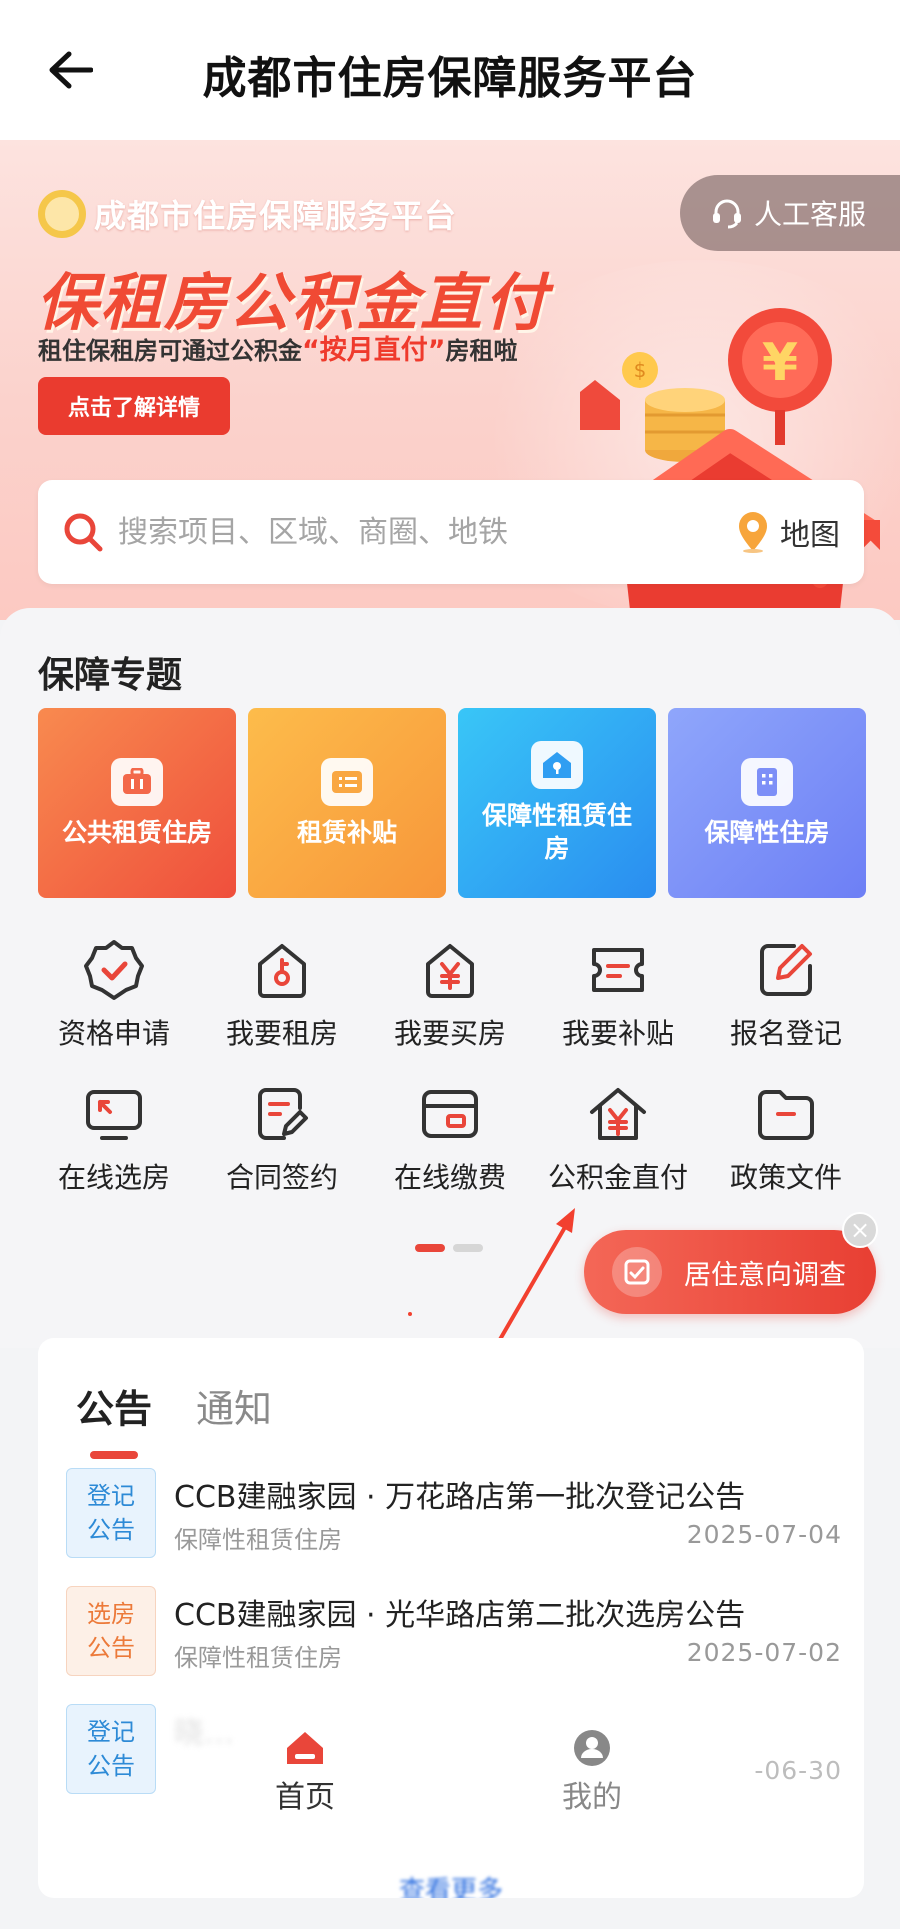 This screenshot has width=900, height=1929. What do you see at coordinates (170, 351) in the screenshot?
I see `banner-sub-prefix: 租住保租房可通过公积金` at bounding box center [170, 351].